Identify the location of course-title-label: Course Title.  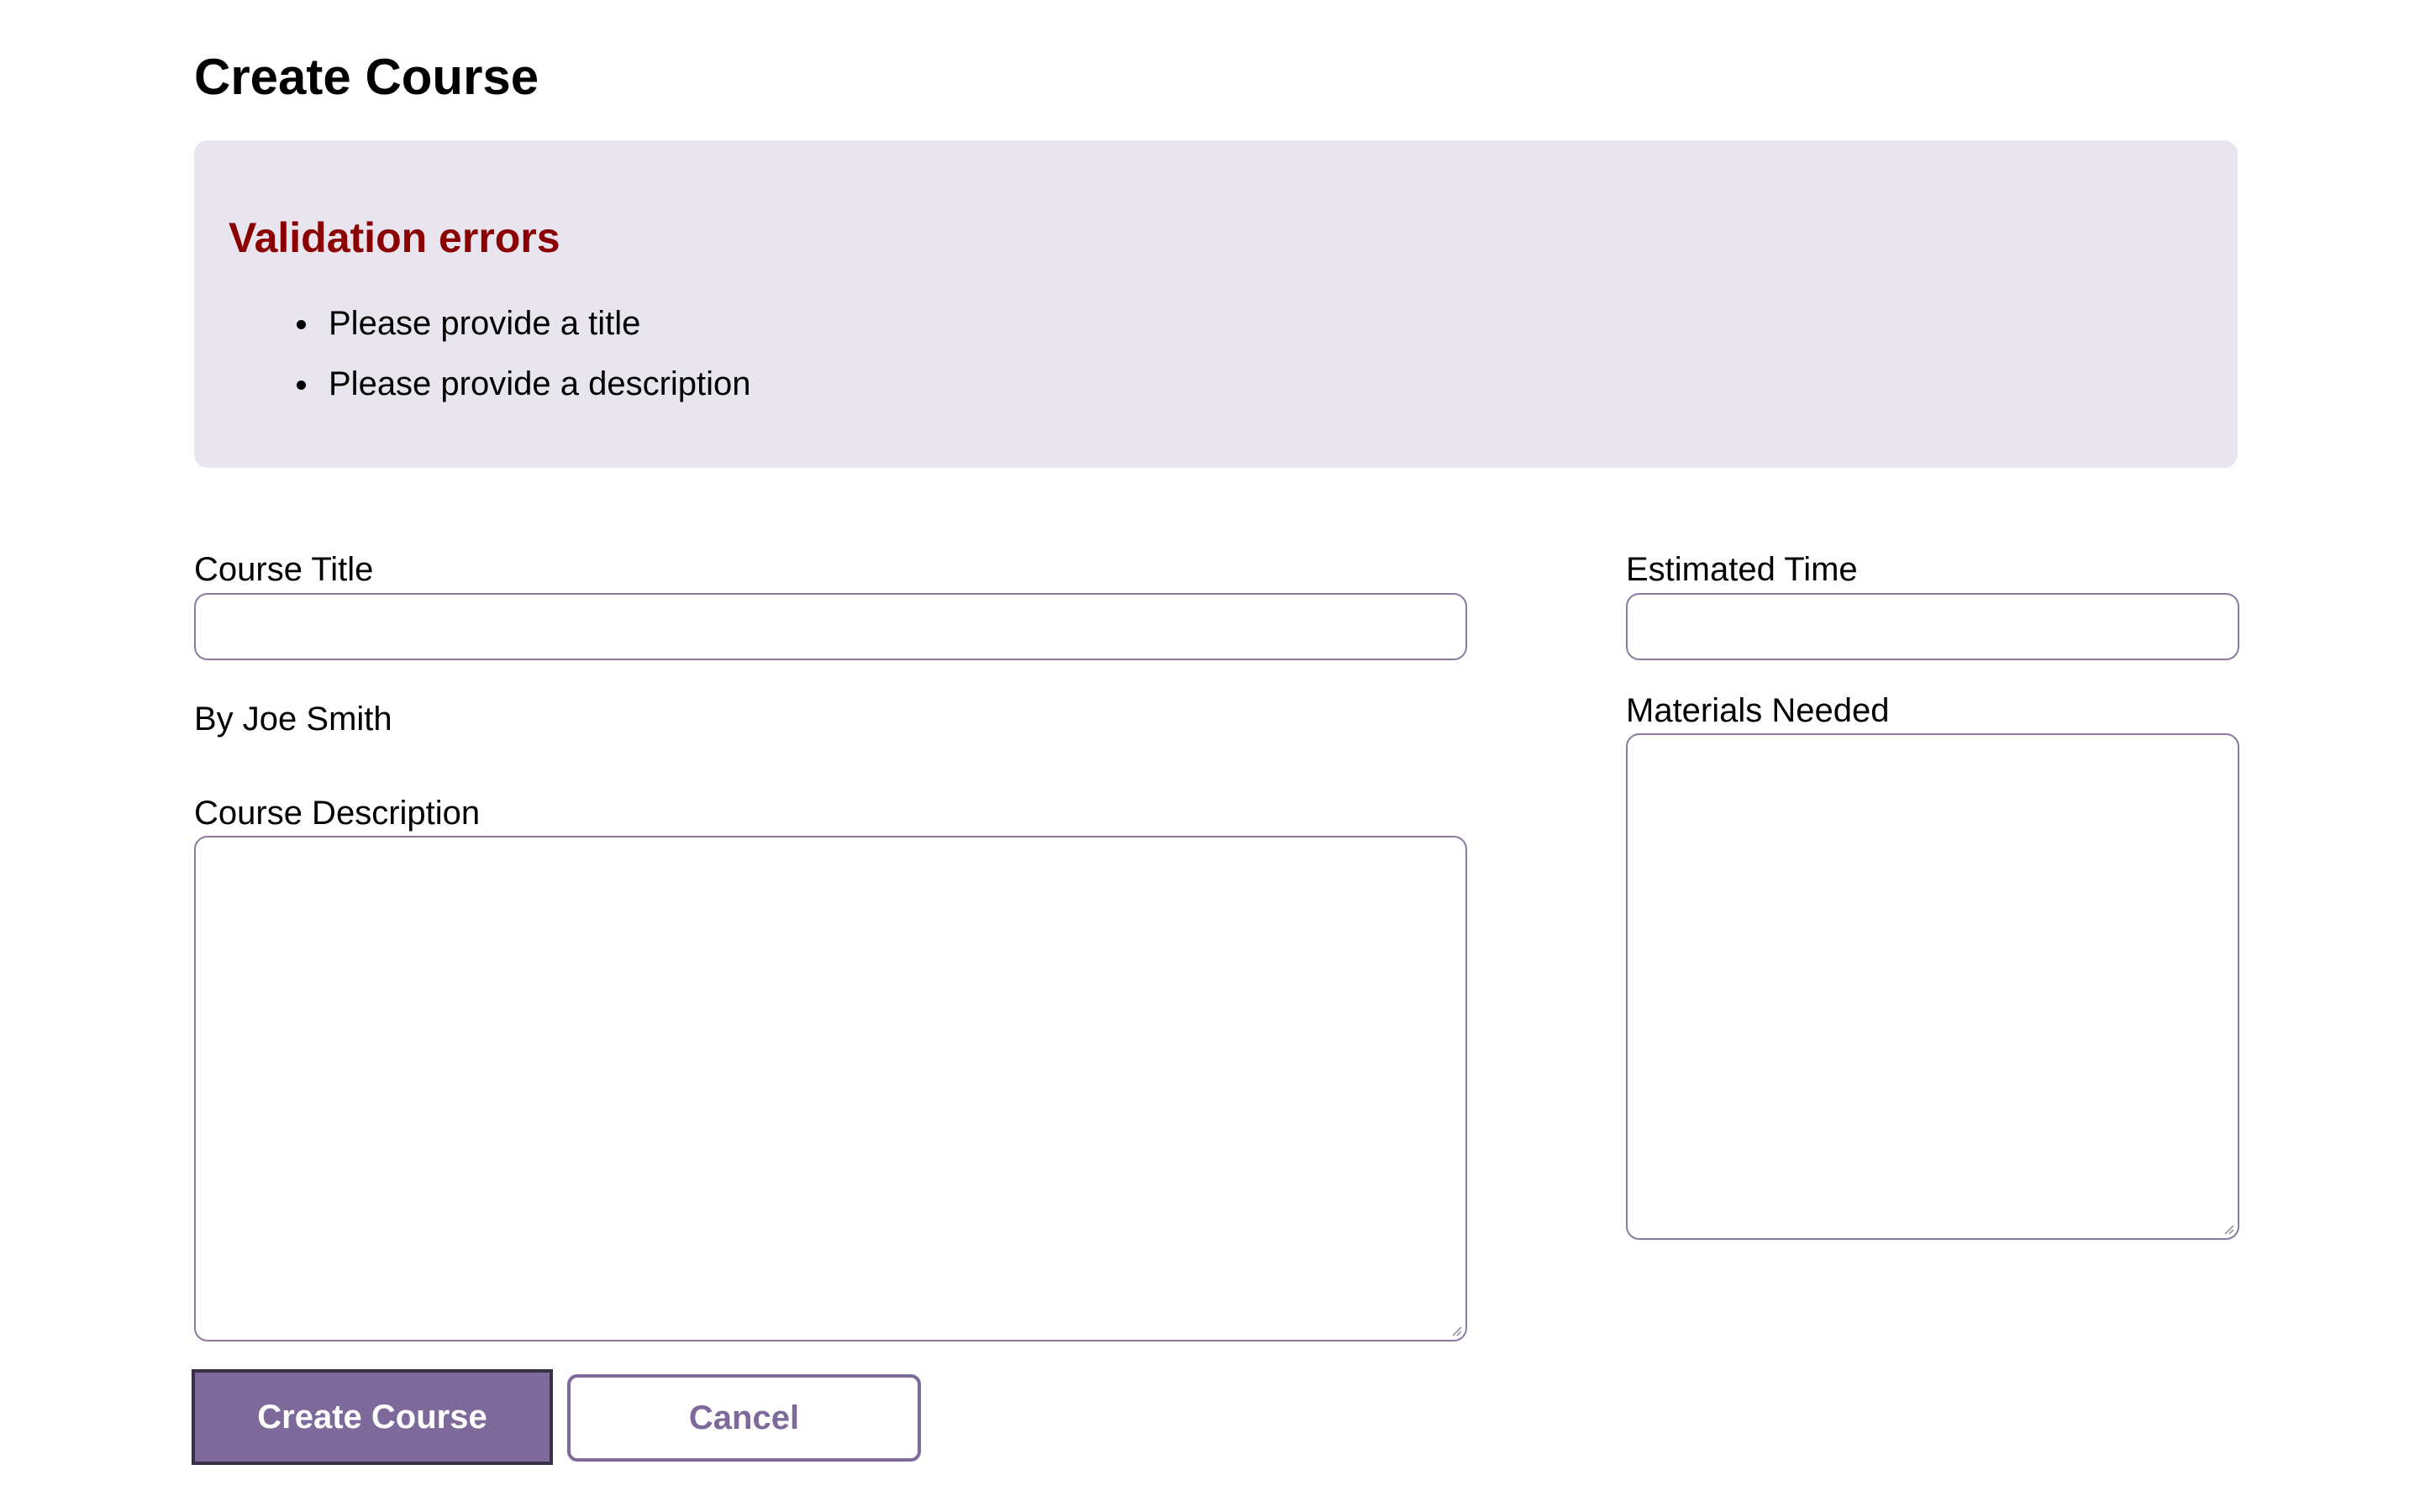
(284, 569).